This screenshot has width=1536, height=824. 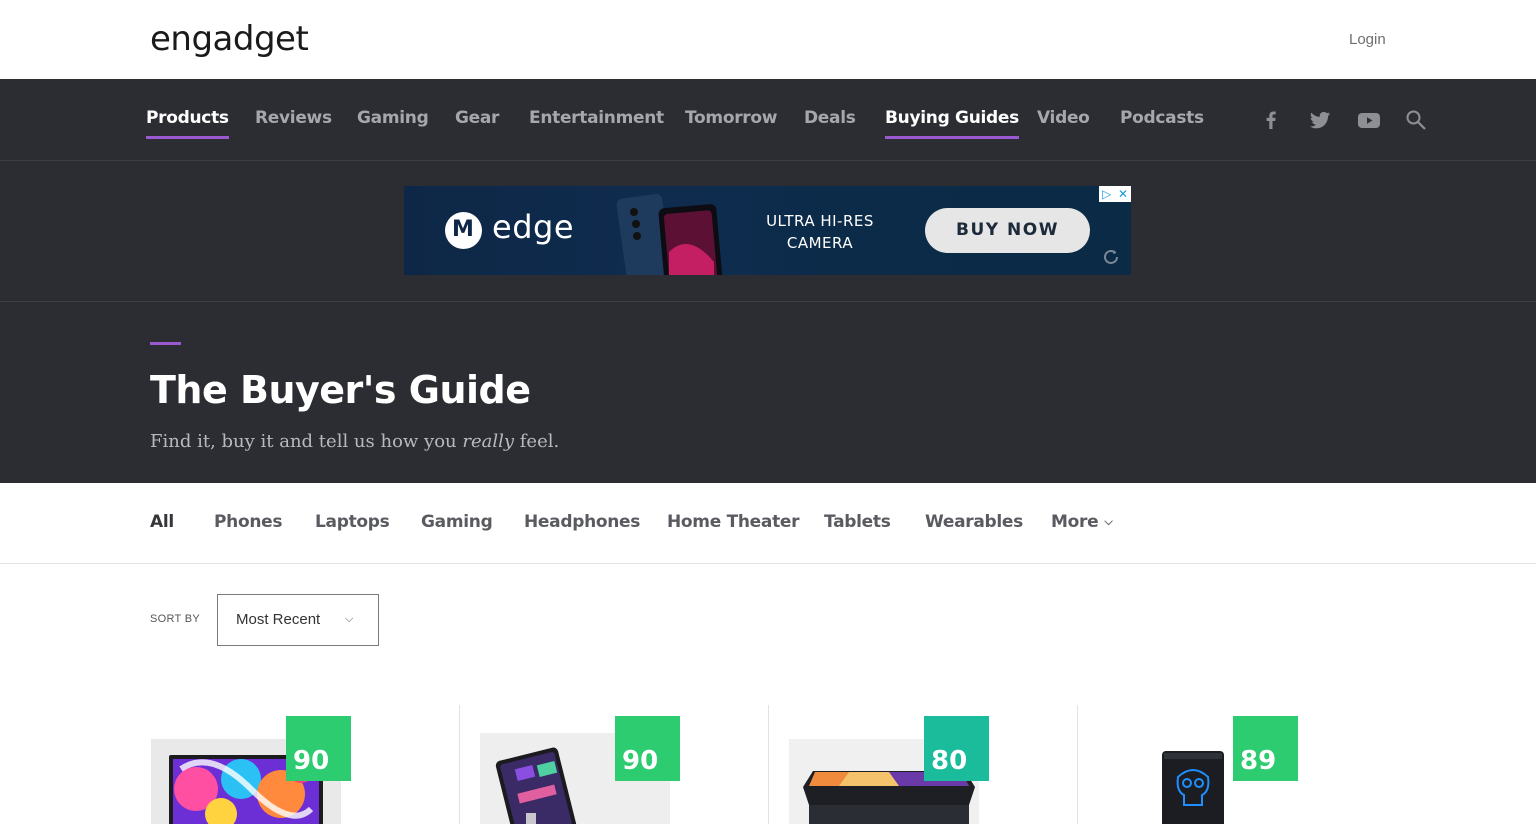 I want to click on ad-tagline: ULTRA HI-RES CAMERA, so click(x=820, y=232).